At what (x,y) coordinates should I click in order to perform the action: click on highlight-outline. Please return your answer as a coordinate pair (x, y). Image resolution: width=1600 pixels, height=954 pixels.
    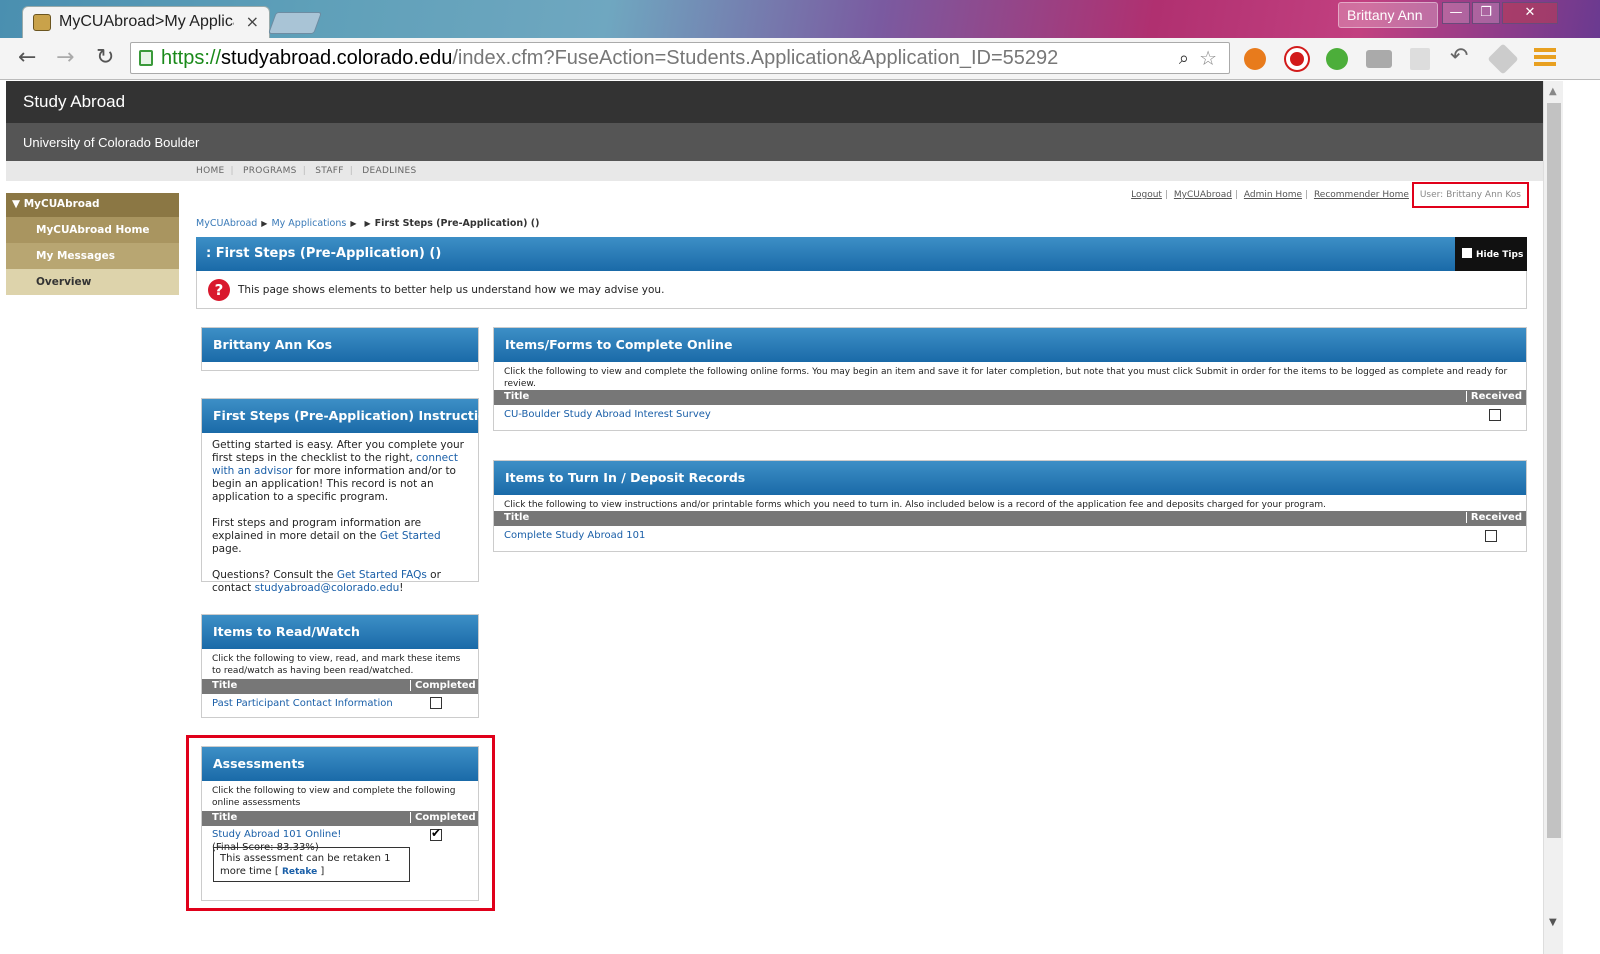
    Looking at the image, I should click on (340, 823).